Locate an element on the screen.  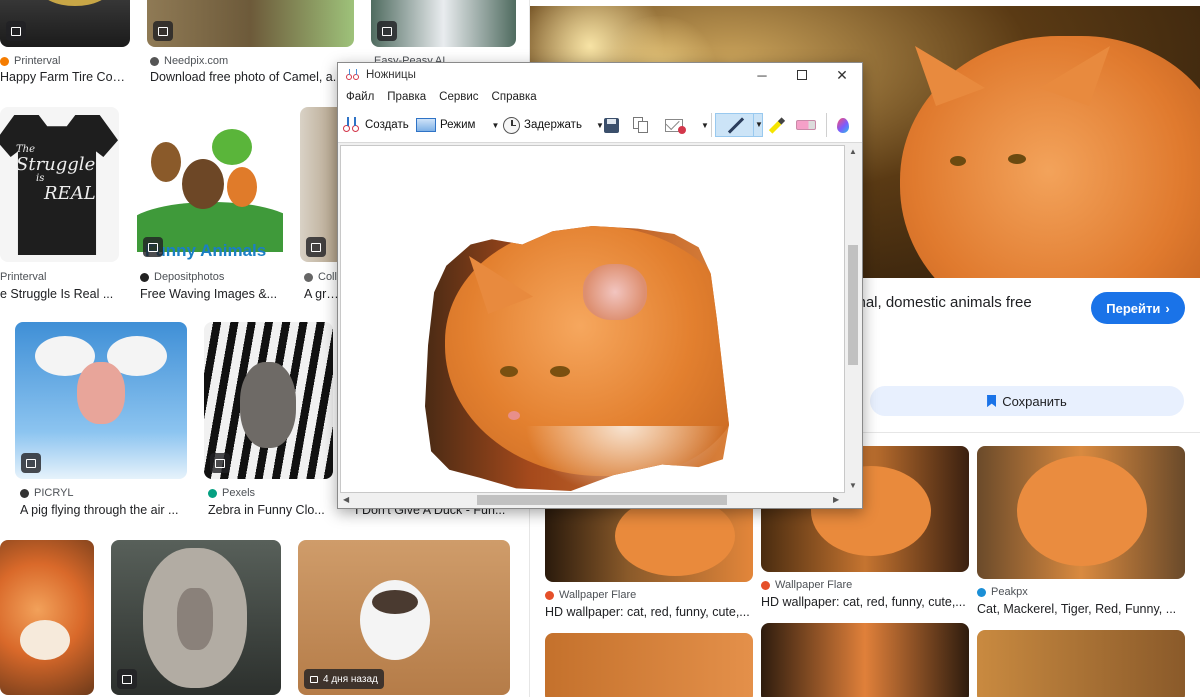
result-source: Needpix.com is located at coordinates (189, 61).